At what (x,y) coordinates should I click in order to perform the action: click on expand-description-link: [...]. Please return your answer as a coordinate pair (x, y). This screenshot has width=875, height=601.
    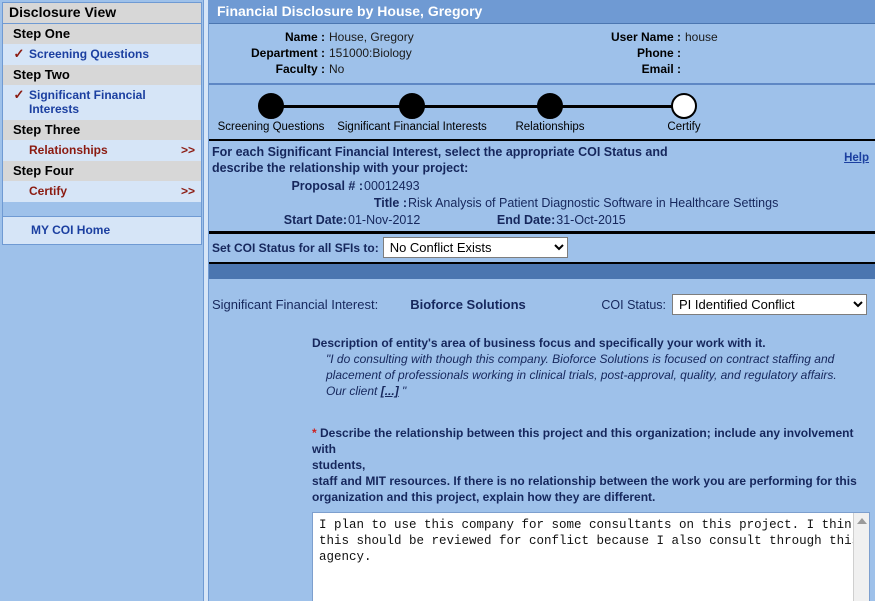
    Looking at the image, I should click on (390, 391).